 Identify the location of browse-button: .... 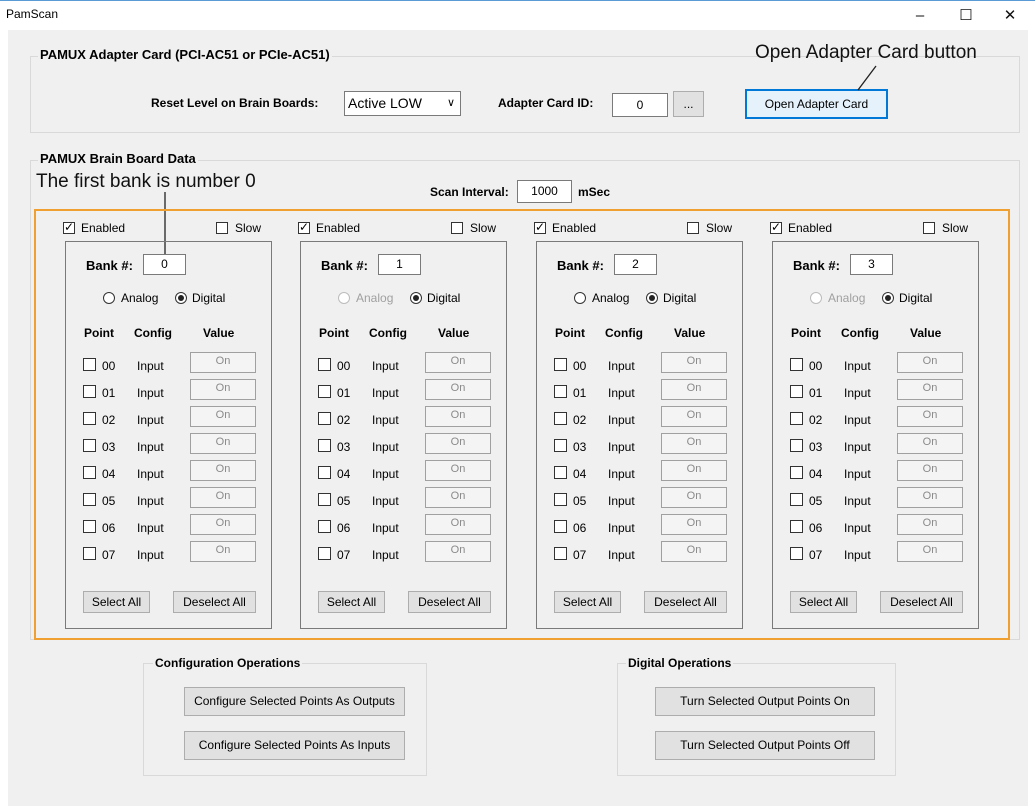
(688, 104).